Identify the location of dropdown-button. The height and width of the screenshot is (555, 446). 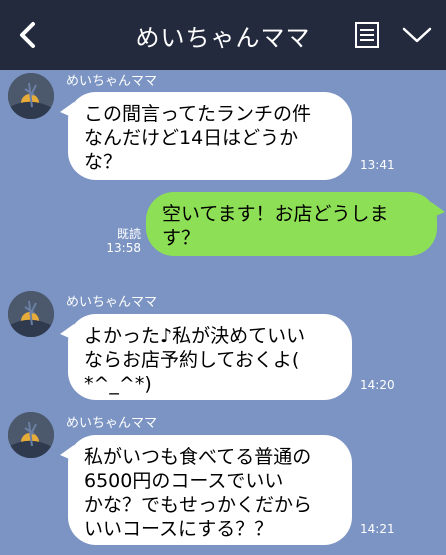
(417, 35).